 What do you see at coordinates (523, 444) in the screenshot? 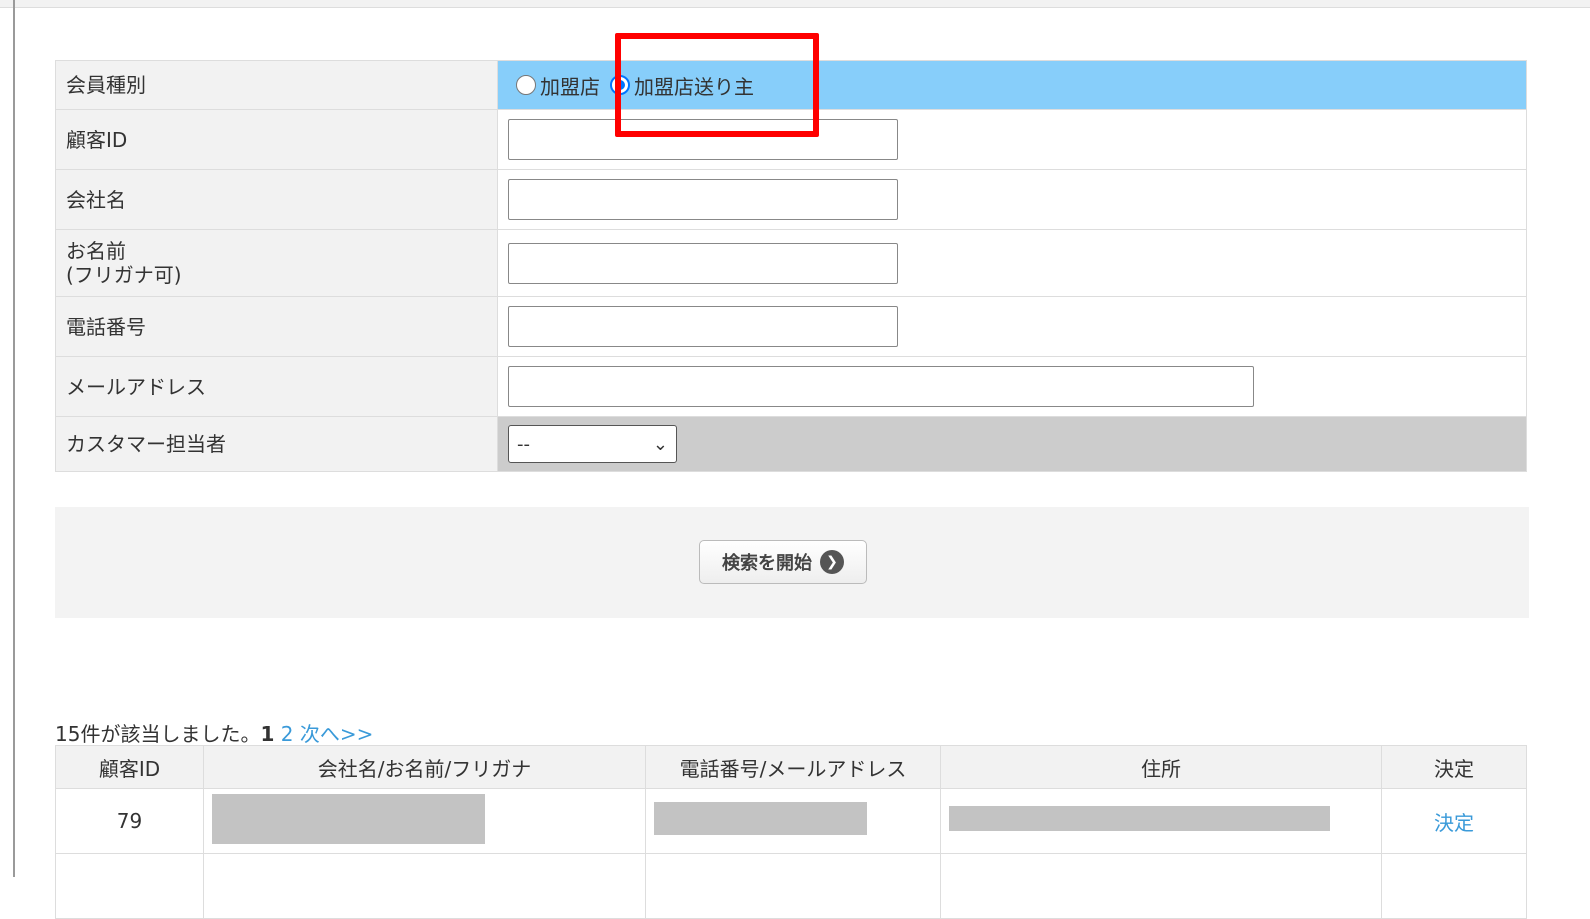
I see `select-value: --` at bounding box center [523, 444].